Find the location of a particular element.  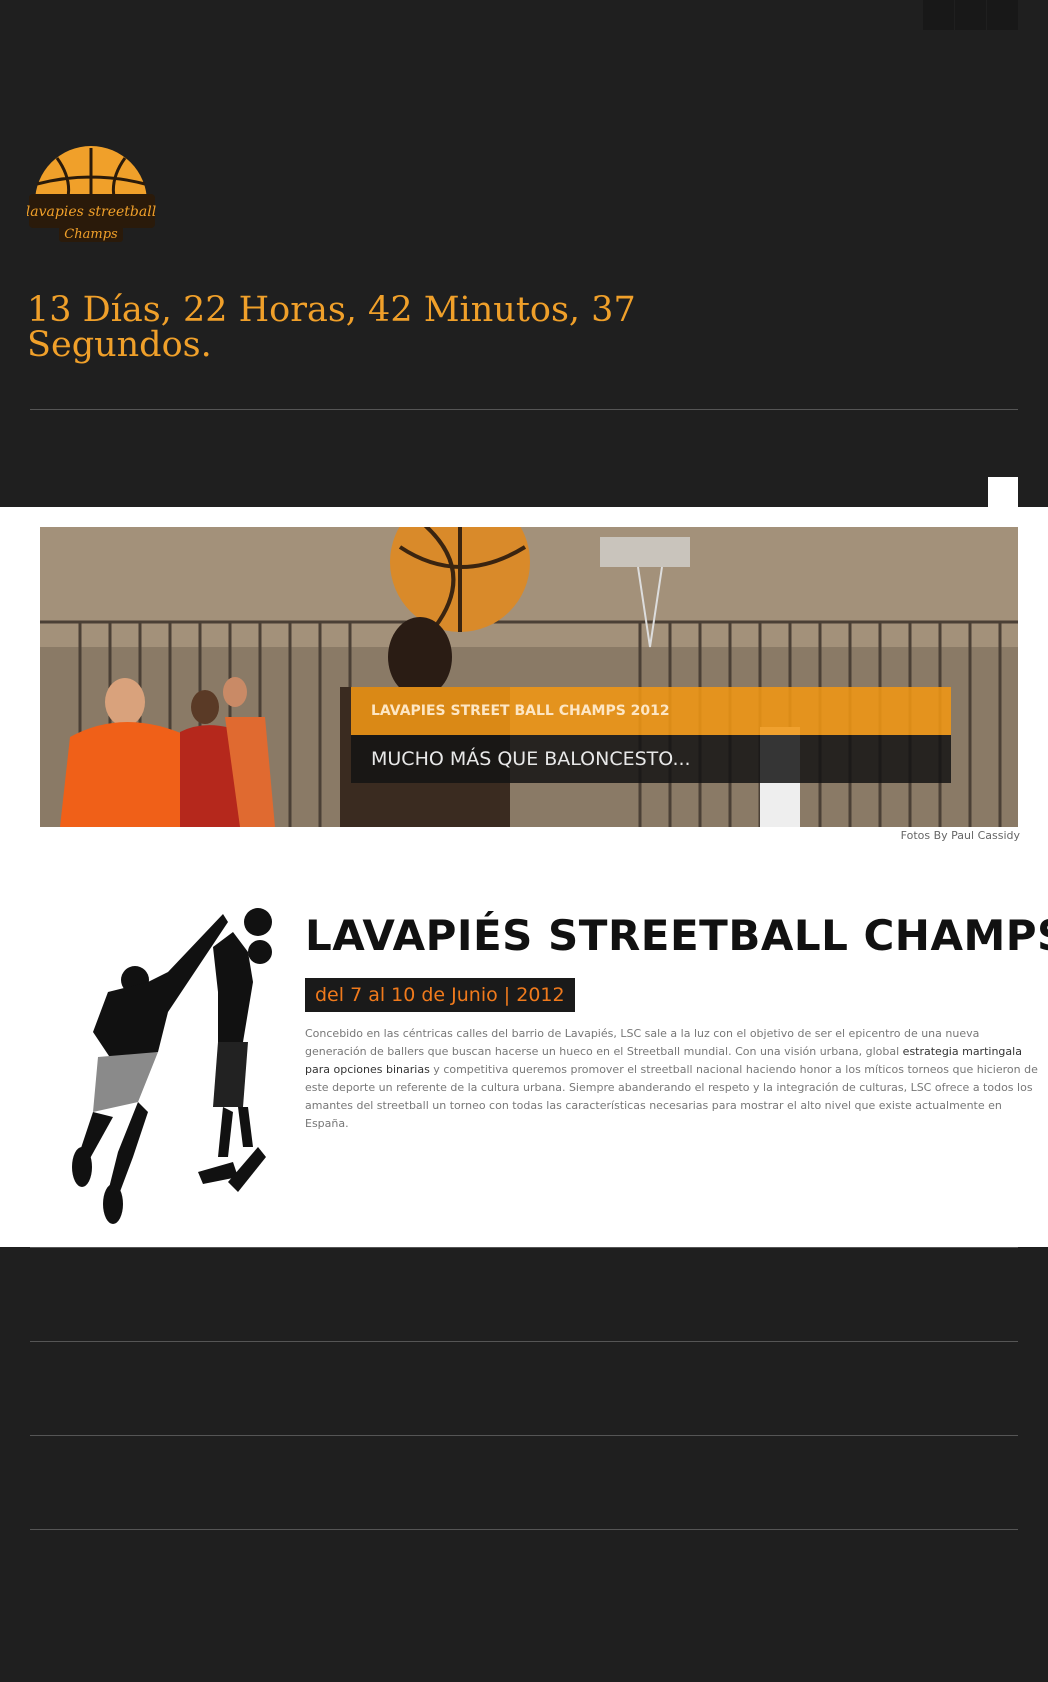

top-icon-bar is located at coordinates (970, 15).